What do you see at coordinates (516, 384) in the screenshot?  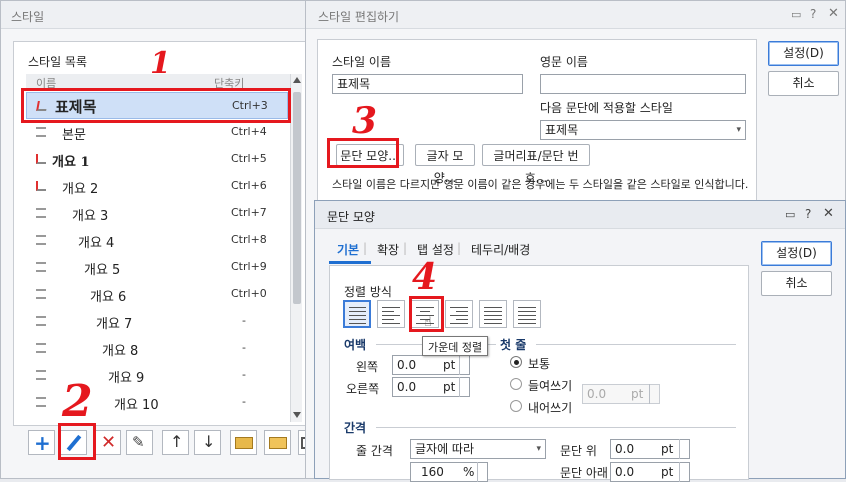 I see `radio-indent` at bounding box center [516, 384].